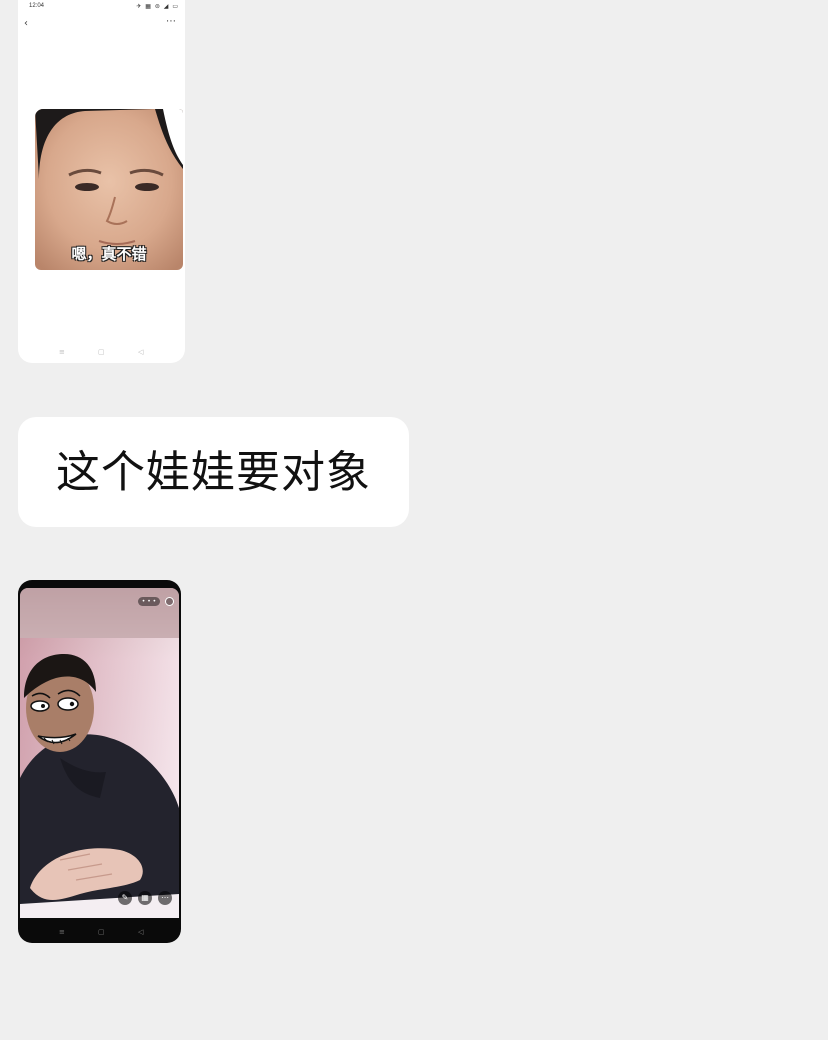  Describe the element at coordinates (26, 23) in the screenshot. I see `chevron-left-icon: ‹` at that location.